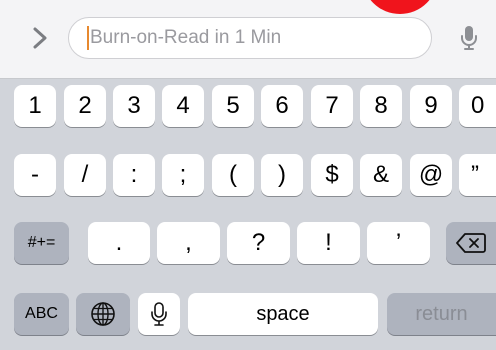 Image resolution: width=496 pixels, height=350 pixels. What do you see at coordinates (134, 175) in the screenshot?
I see `key-colon: :` at bounding box center [134, 175].